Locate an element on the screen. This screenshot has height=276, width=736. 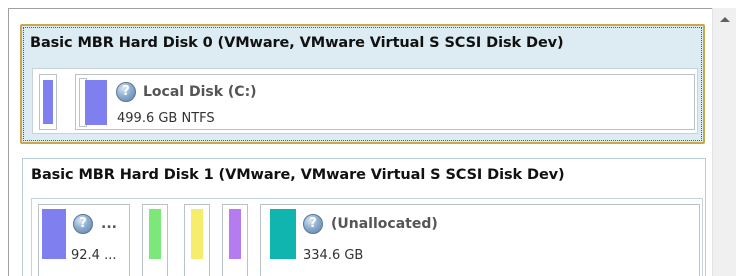
partition-info: 499.6 GB NTFS is located at coordinates (166, 118).